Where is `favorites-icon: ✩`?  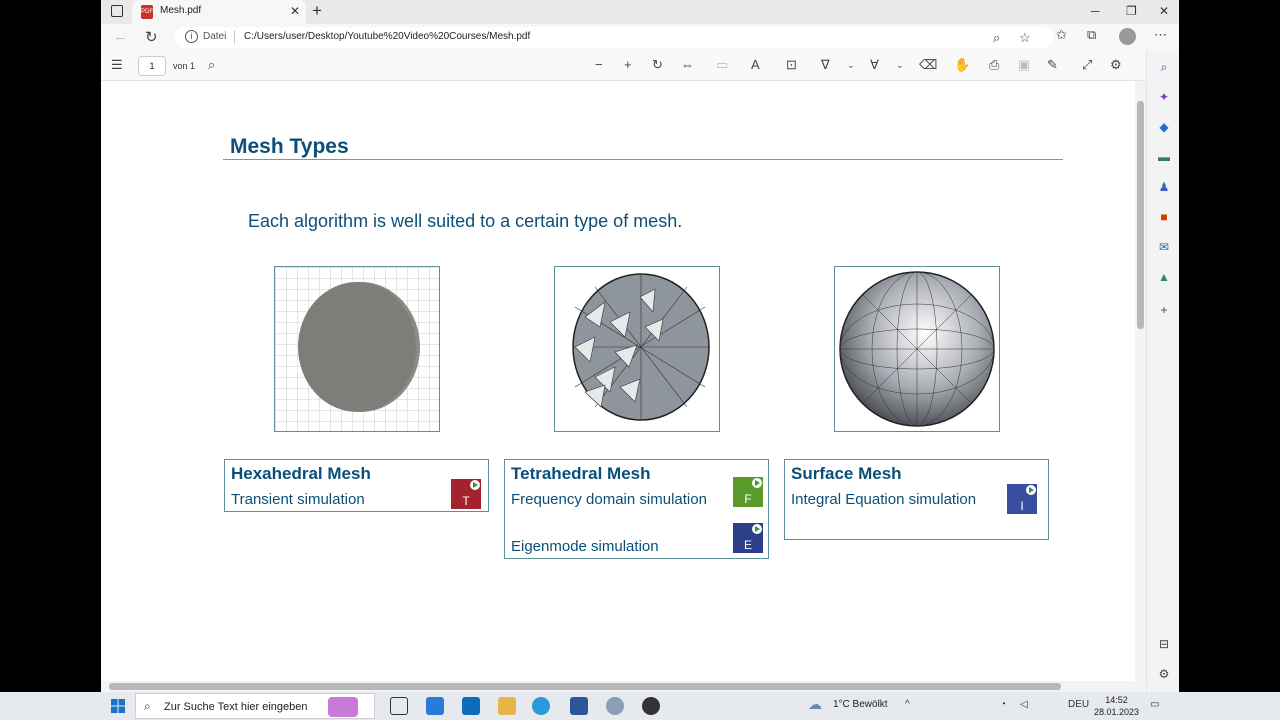 favorites-icon: ✩ is located at coordinates (1061, 35).